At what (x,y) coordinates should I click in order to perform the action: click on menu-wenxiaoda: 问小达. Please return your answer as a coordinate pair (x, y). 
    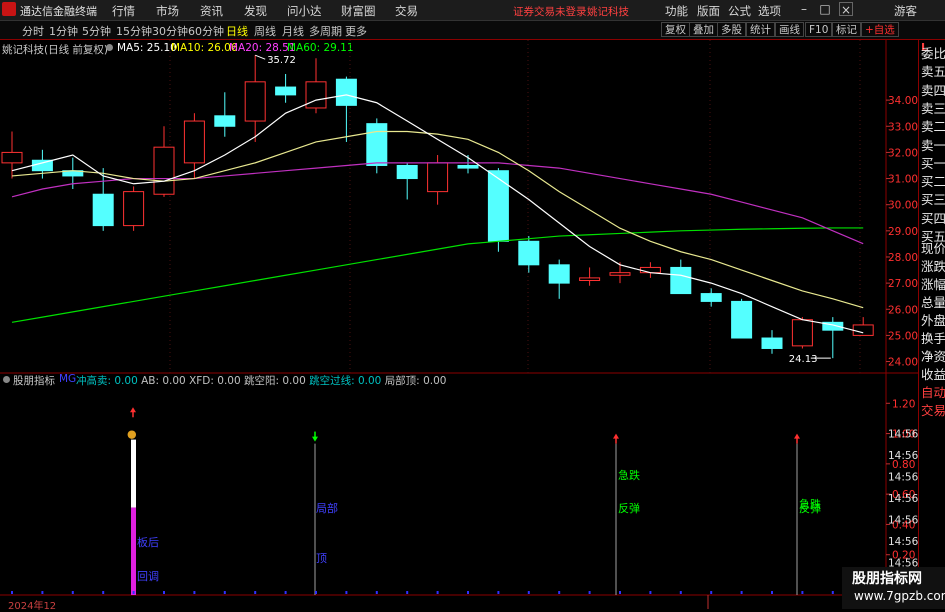
    Looking at the image, I should click on (304, 11).